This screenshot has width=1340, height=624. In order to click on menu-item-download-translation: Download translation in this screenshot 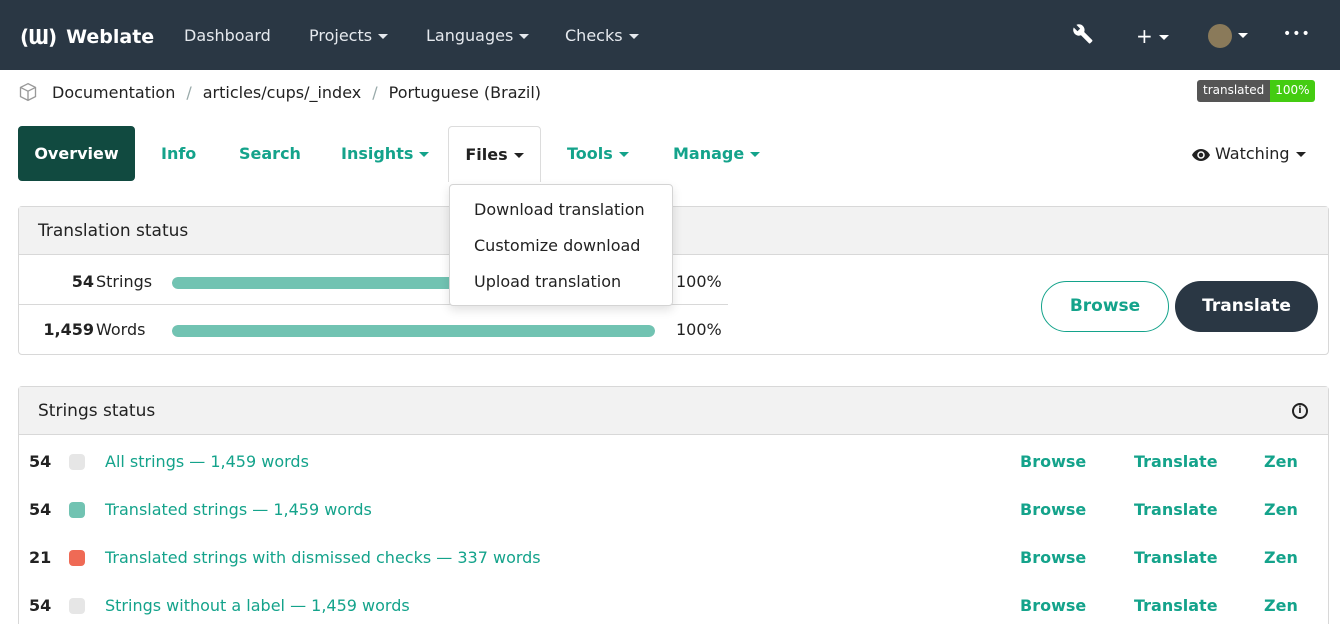, I will do `click(559, 209)`.